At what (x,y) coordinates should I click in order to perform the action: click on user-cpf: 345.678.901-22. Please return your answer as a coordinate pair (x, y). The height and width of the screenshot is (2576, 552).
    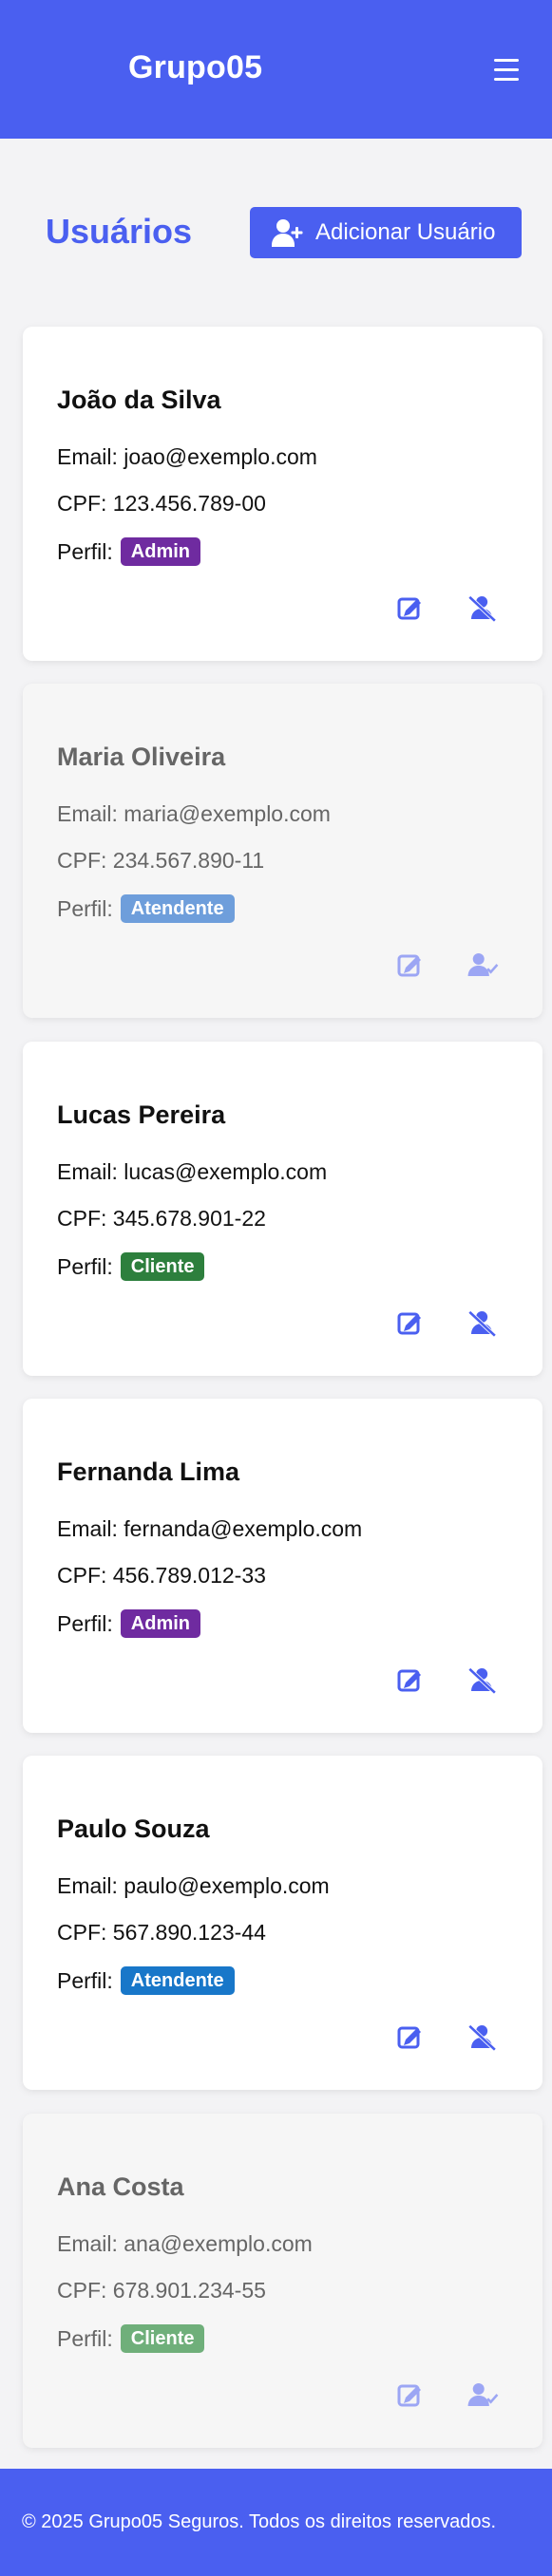
    Looking at the image, I should click on (189, 1218).